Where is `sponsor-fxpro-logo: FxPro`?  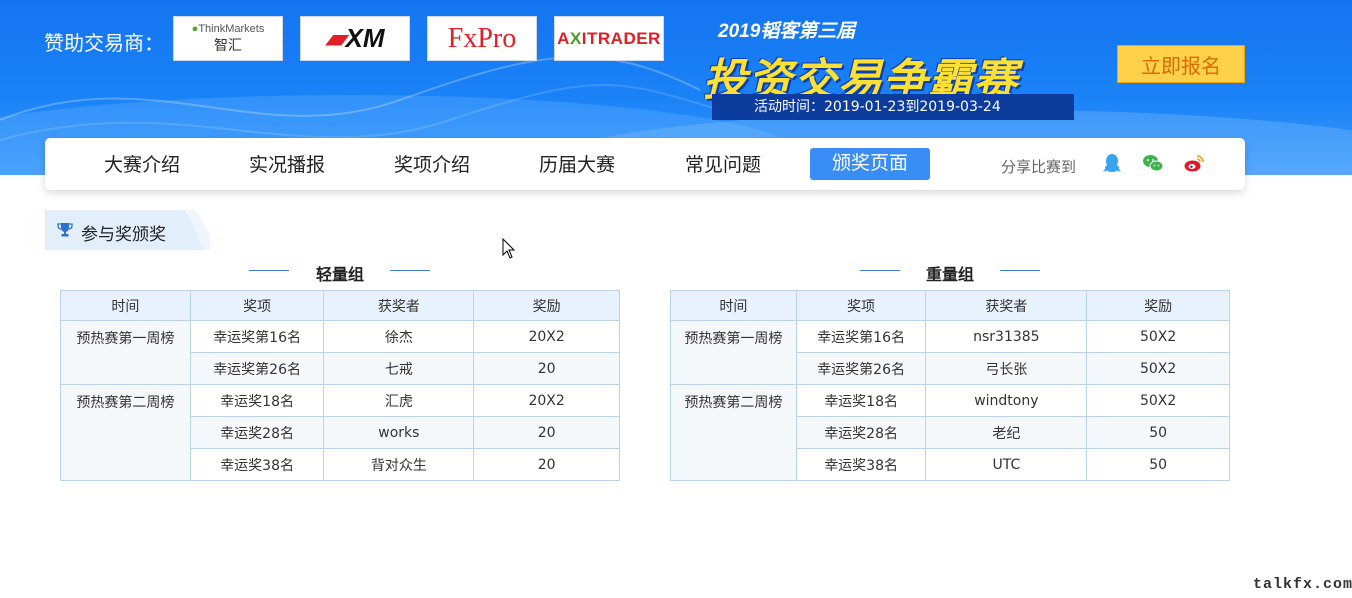 sponsor-fxpro-logo: FxPro is located at coordinates (482, 38).